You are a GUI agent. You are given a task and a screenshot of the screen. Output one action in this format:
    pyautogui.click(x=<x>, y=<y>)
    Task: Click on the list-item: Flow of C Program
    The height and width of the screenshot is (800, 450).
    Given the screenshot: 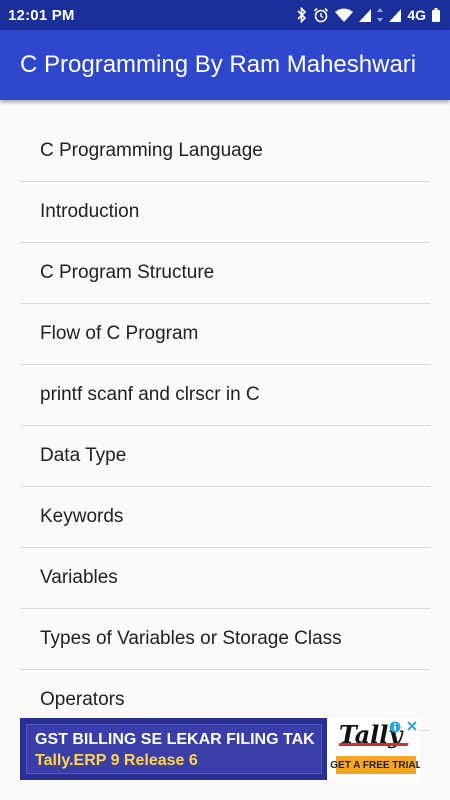 What is the action you would take?
    pyautogui.click(x=225, y=334)
    